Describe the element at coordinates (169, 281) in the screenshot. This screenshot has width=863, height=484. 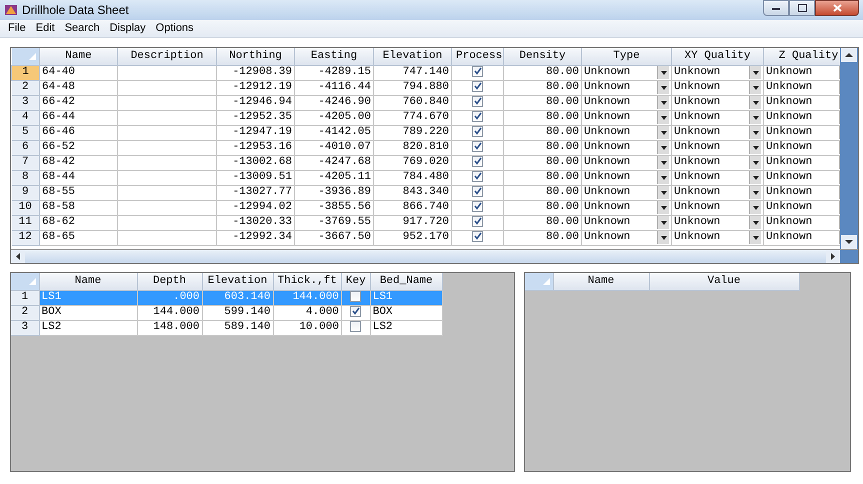
I see `column-header: Depth` at that location.